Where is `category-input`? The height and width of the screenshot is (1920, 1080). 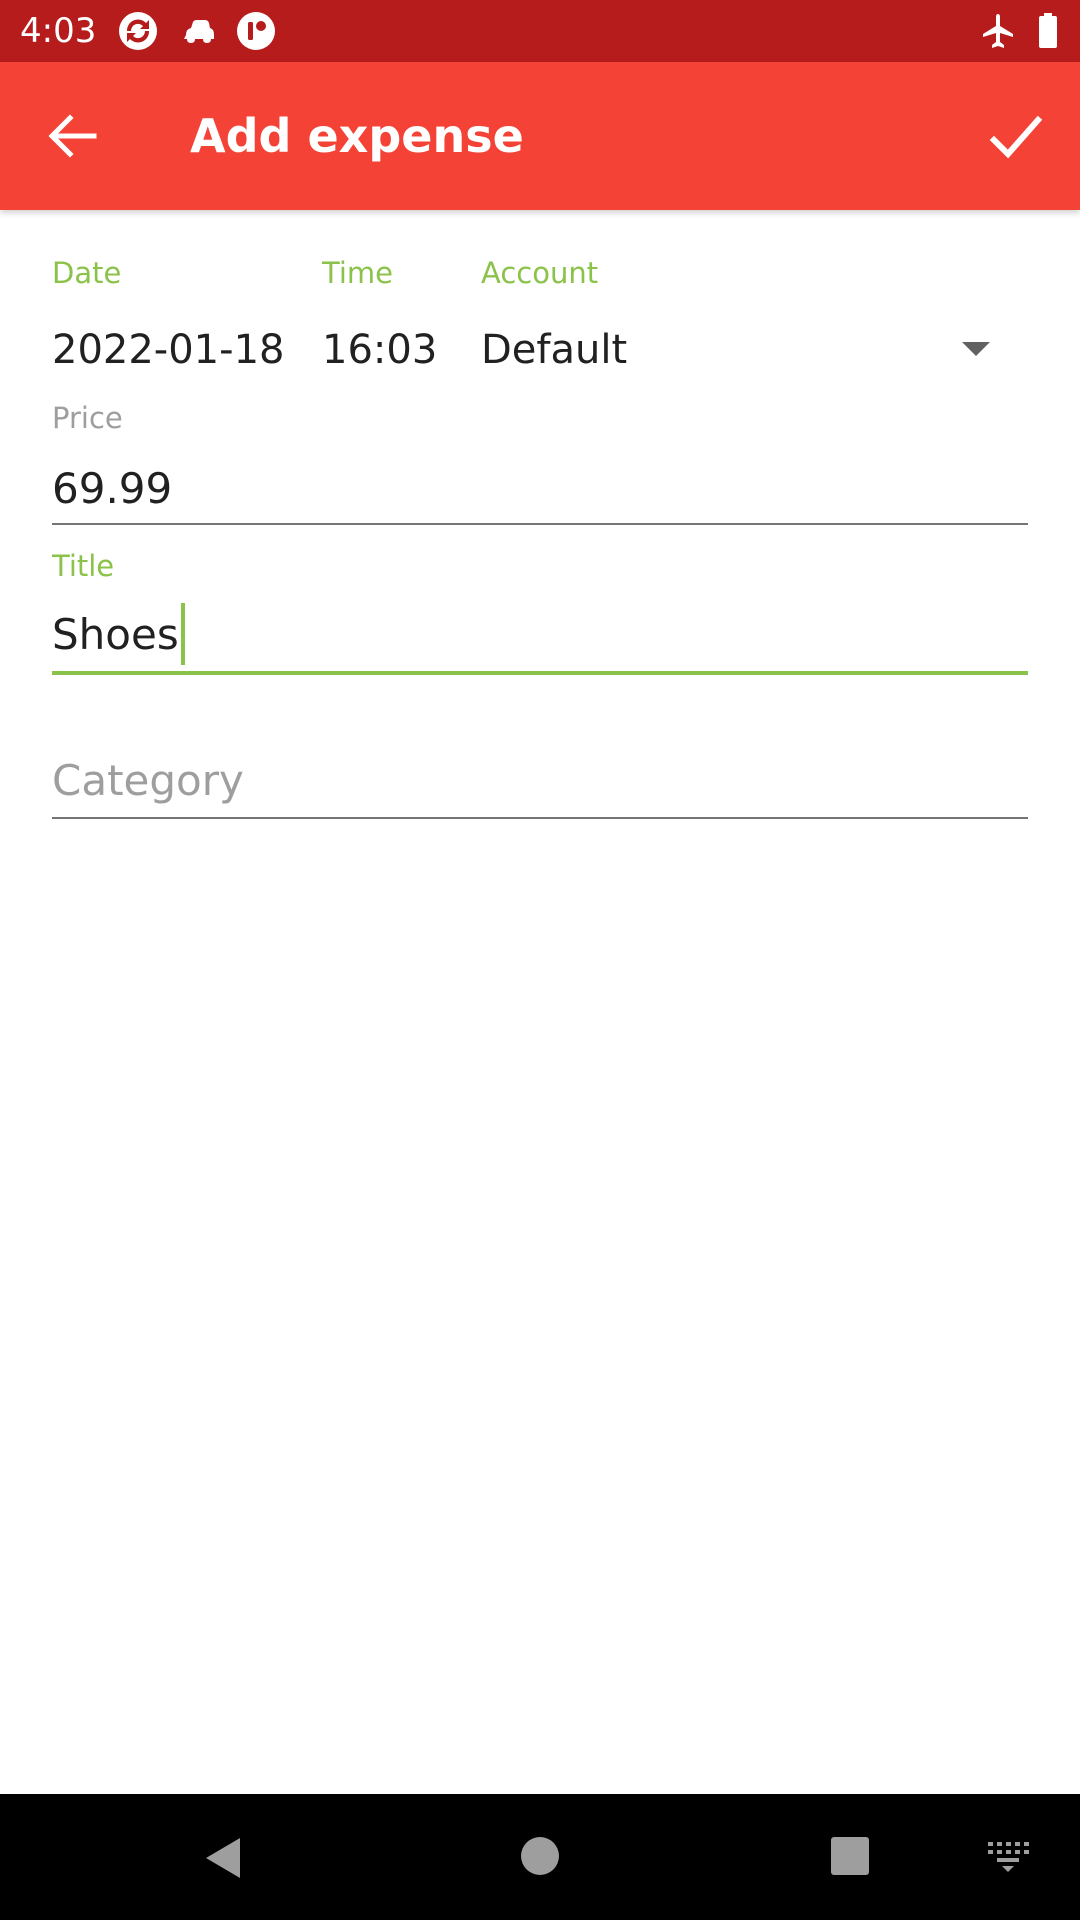
category-input is located at coordinates (540, 780).